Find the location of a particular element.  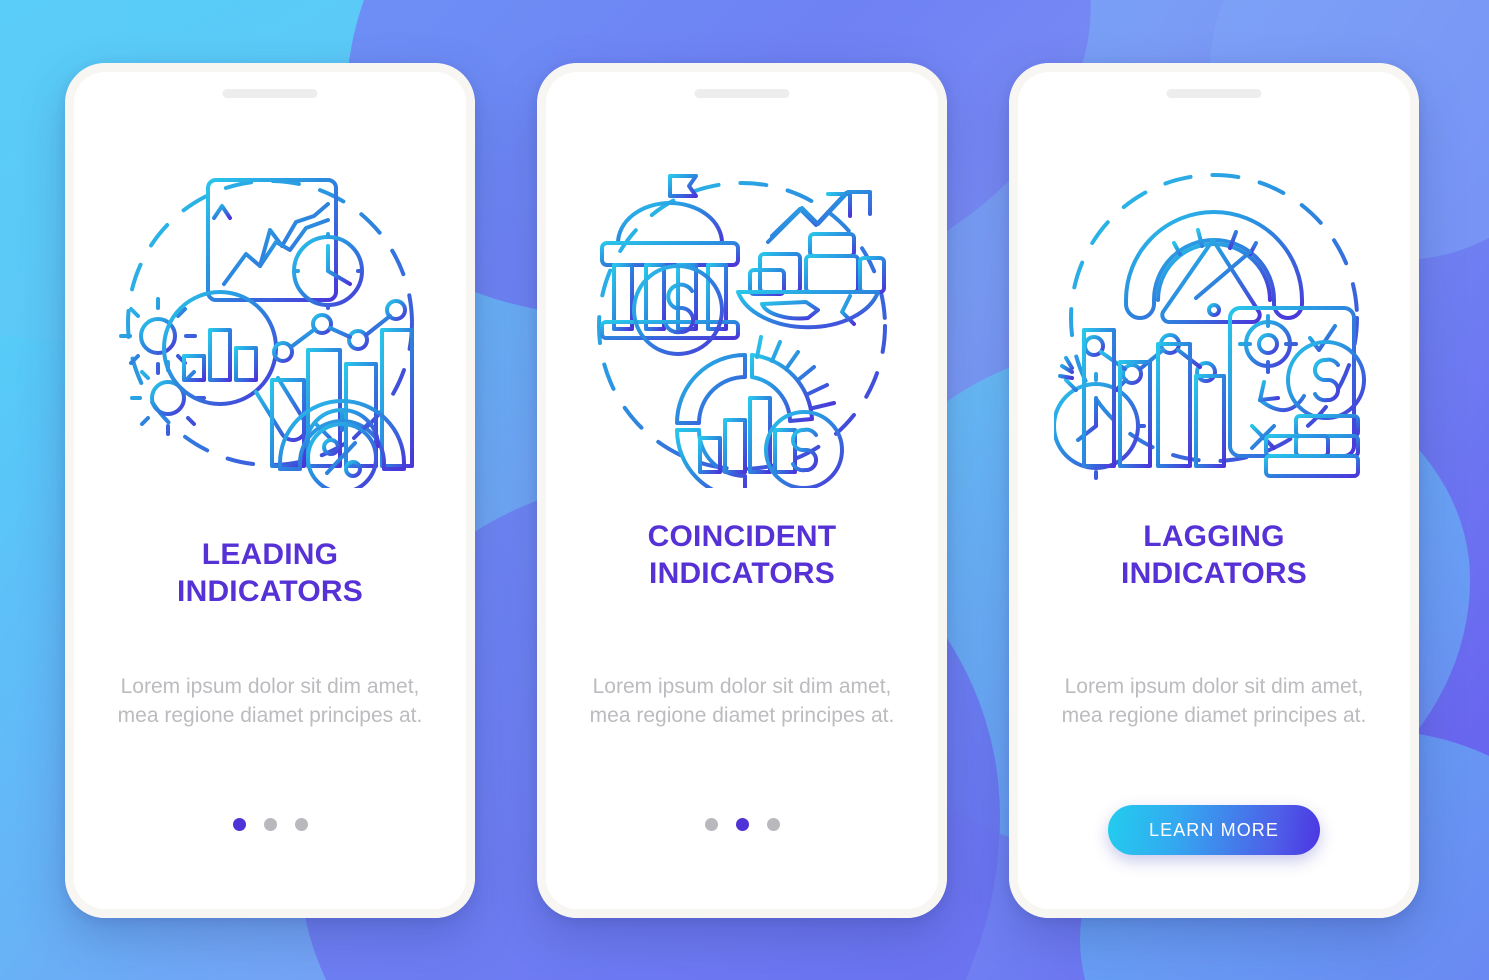

page-title: LAGGING INDICATORS is located at coordinates (1214, 555).